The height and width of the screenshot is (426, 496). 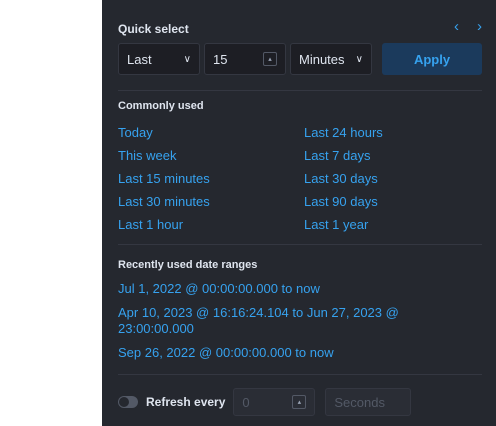 What do you see at coordinates (159, 59) in the screenshot?
I see `direction-select: Last ∨` at bounding box center [159, 59].